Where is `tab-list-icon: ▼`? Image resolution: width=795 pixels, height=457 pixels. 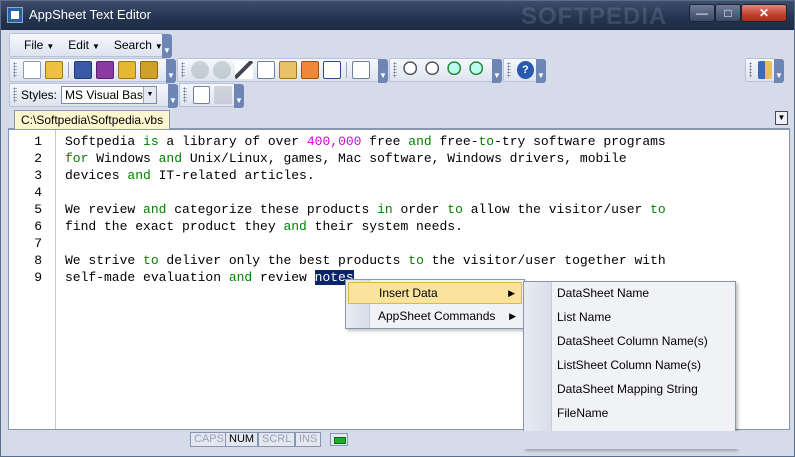
tab-list-icon: ▼ is located at coordinates (781, 118).